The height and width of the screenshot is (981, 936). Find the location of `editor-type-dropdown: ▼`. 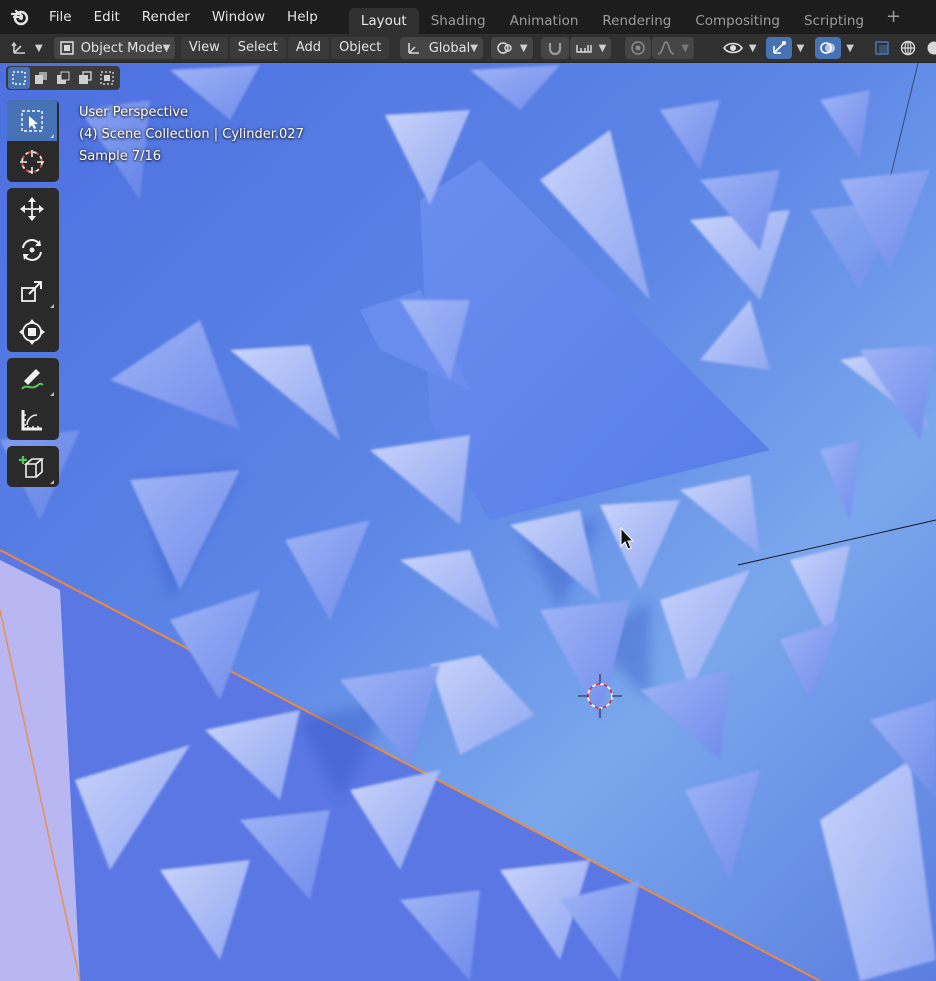

editor-type-dropdown: ▼ is located at coordinates (27, 48).